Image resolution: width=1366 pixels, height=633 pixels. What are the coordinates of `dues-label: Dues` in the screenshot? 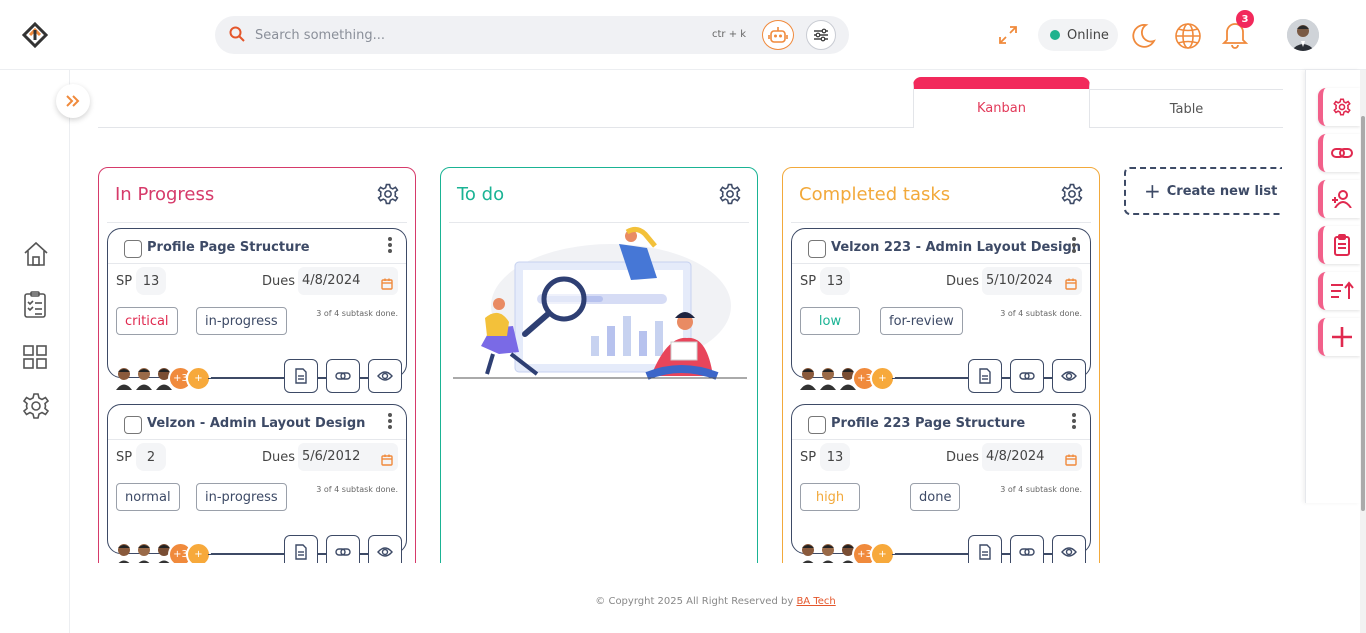 It's located at (963, 457).